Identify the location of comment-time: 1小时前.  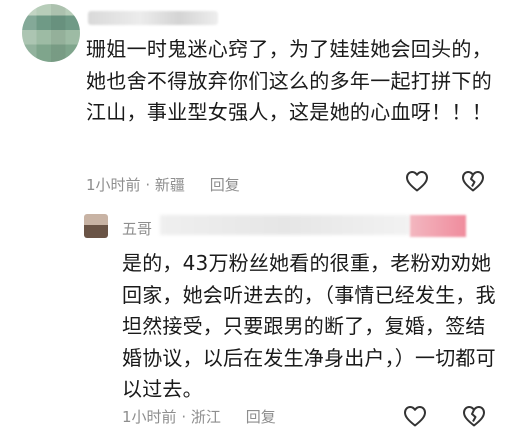
(113, 185).